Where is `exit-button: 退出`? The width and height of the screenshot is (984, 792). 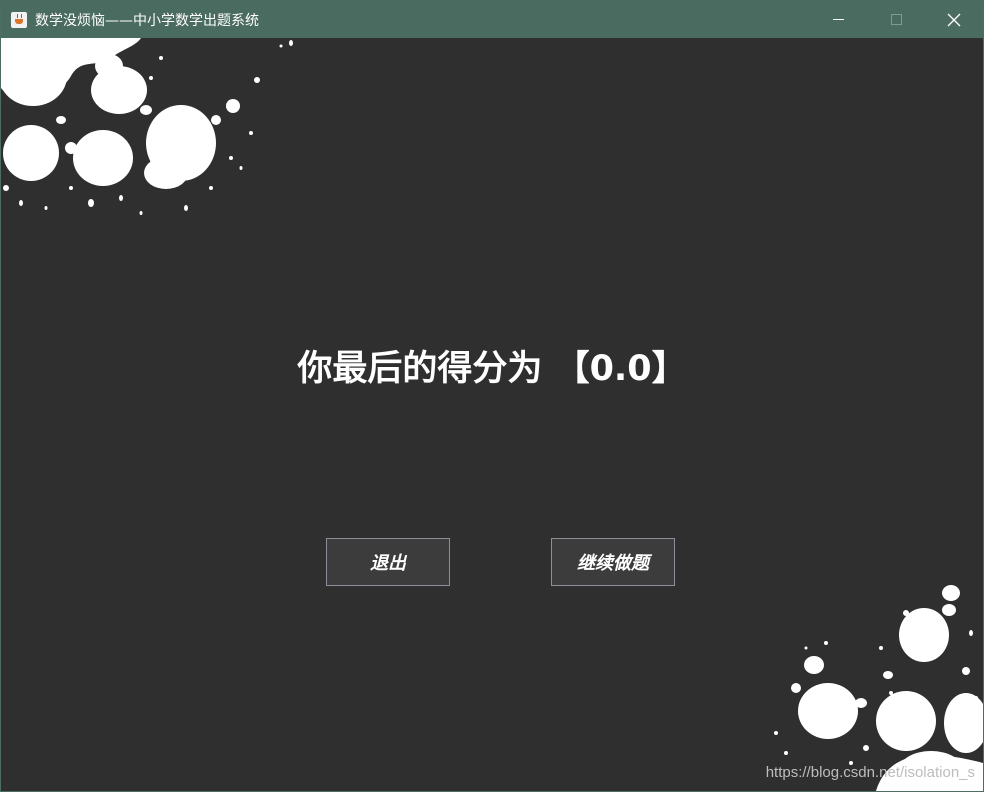
exit-button: 退出 is located at coordinates (388, 562).